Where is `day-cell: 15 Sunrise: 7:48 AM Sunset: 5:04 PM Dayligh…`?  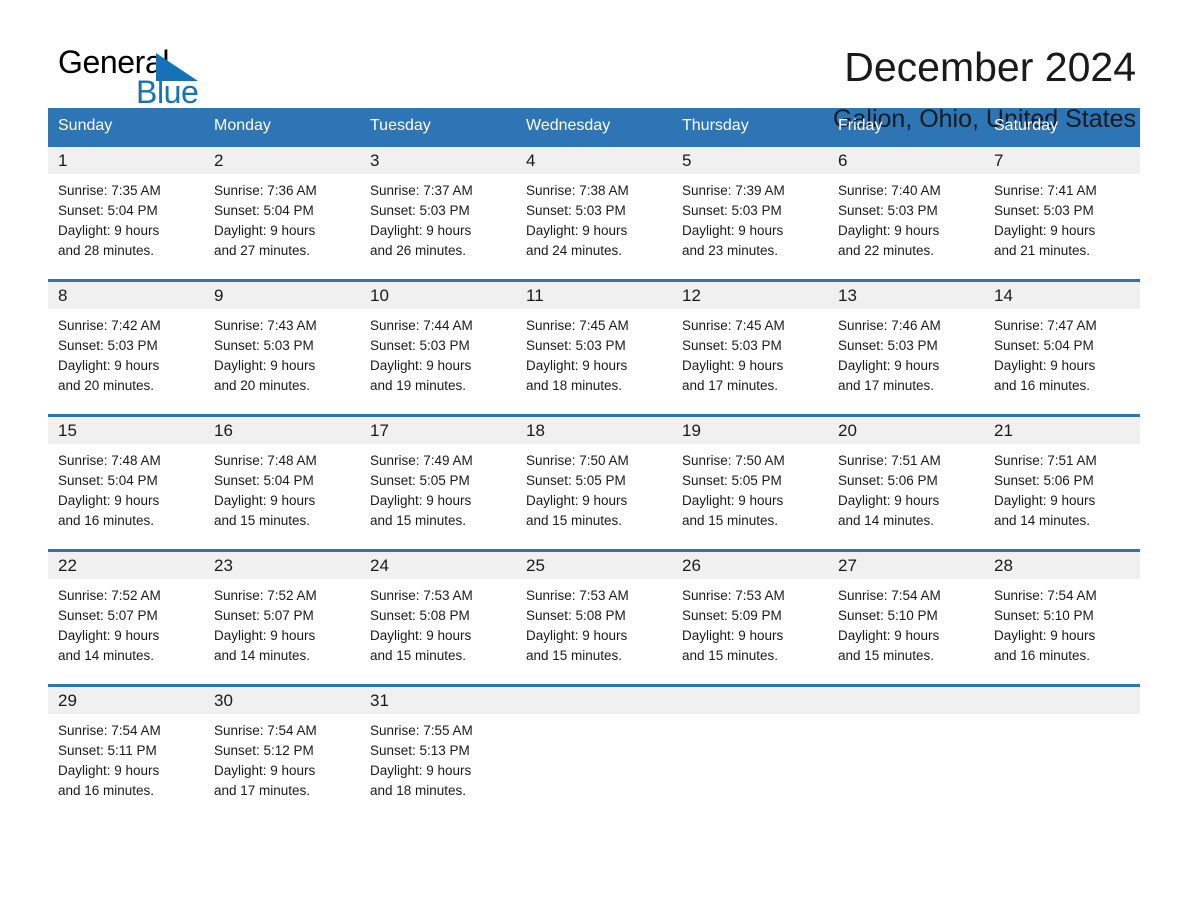 day-cell: 15 Sunrise: 7:48 AM Sunset: 5:04 PM Dayligh… is located at coordinates (126, 482).